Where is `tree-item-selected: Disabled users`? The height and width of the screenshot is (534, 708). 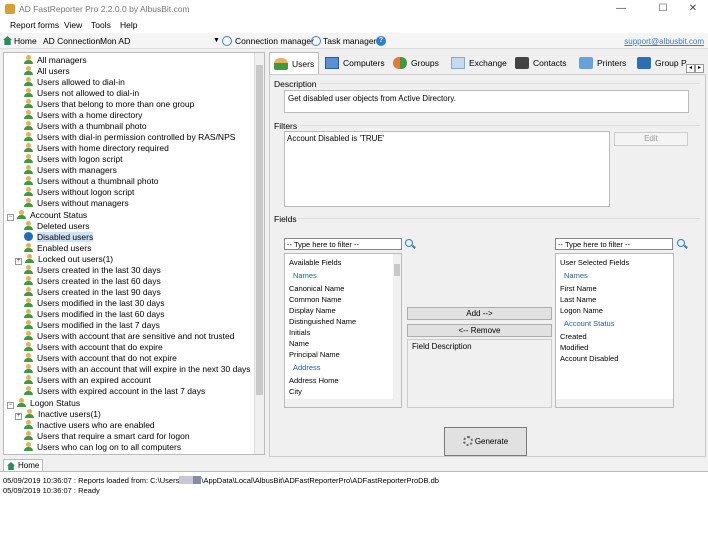 tree-item-selected: Disabled users is located at coordinates (59, 237).